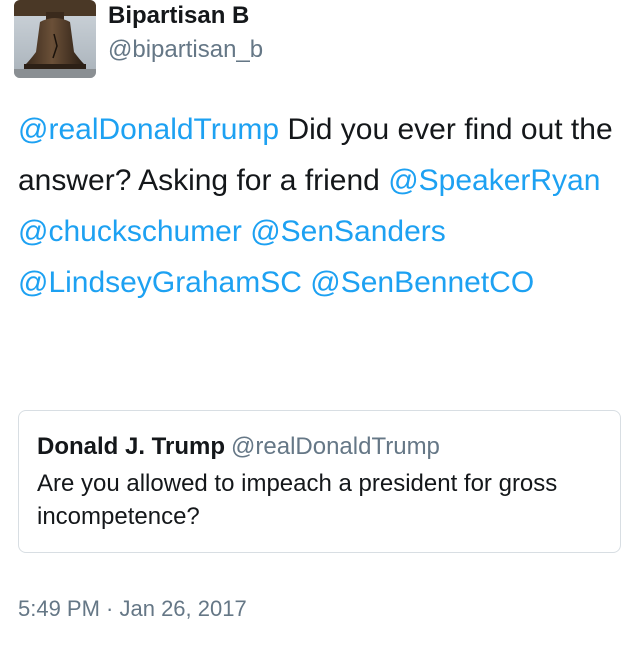 The height and width of the screenshot is (648, 640). I want to click on mention-link: @chuckschumer, so click(130, 231).